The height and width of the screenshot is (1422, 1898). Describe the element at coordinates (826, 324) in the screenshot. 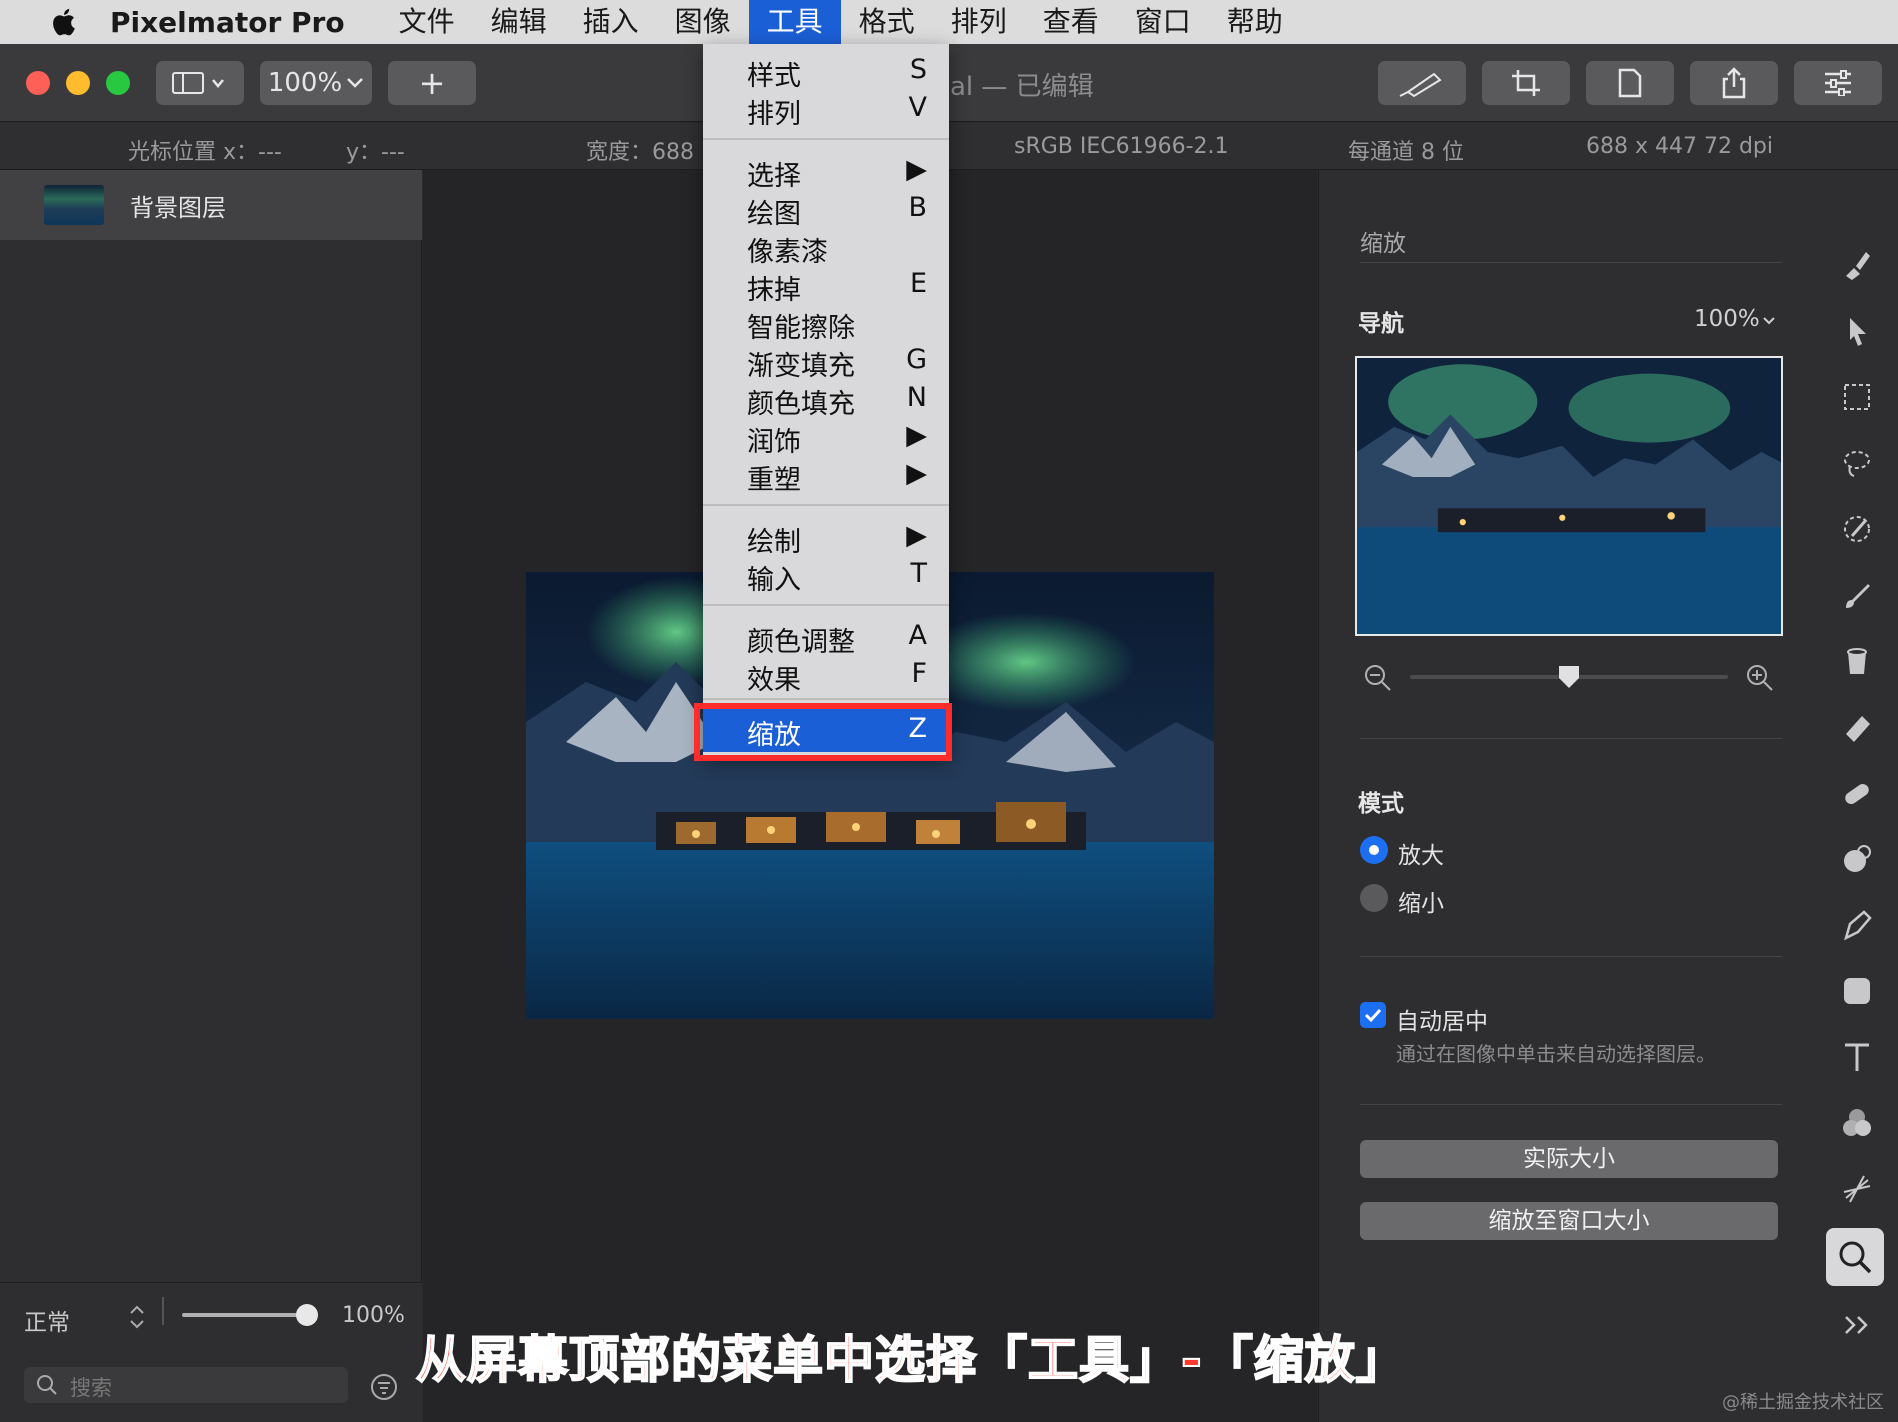

I see `menu-item-smart-erase: 智能擦除` at that location.